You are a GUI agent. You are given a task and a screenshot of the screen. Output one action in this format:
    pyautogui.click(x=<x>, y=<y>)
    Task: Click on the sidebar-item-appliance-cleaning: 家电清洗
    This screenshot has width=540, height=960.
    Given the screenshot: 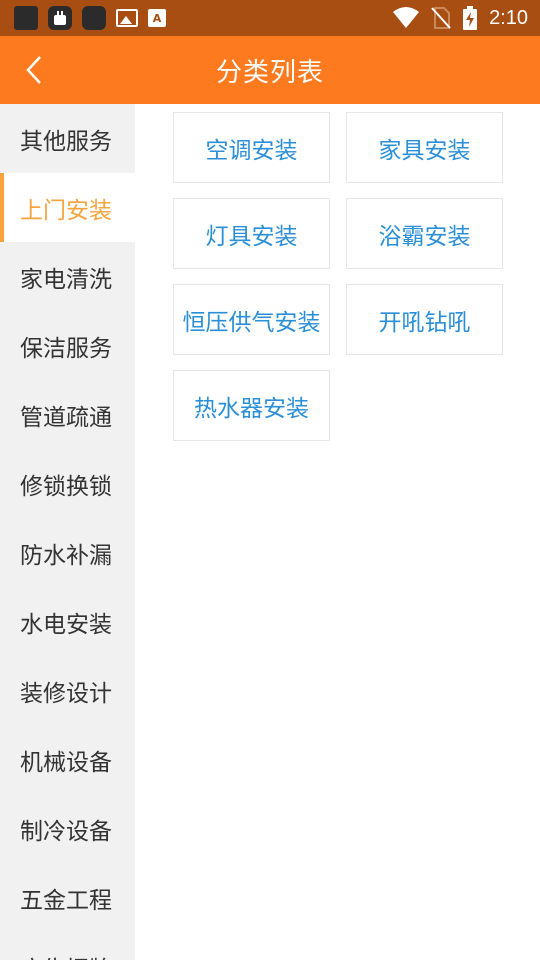 What is the action you would take?
    pyautogui.click(x=67, y=276)
    